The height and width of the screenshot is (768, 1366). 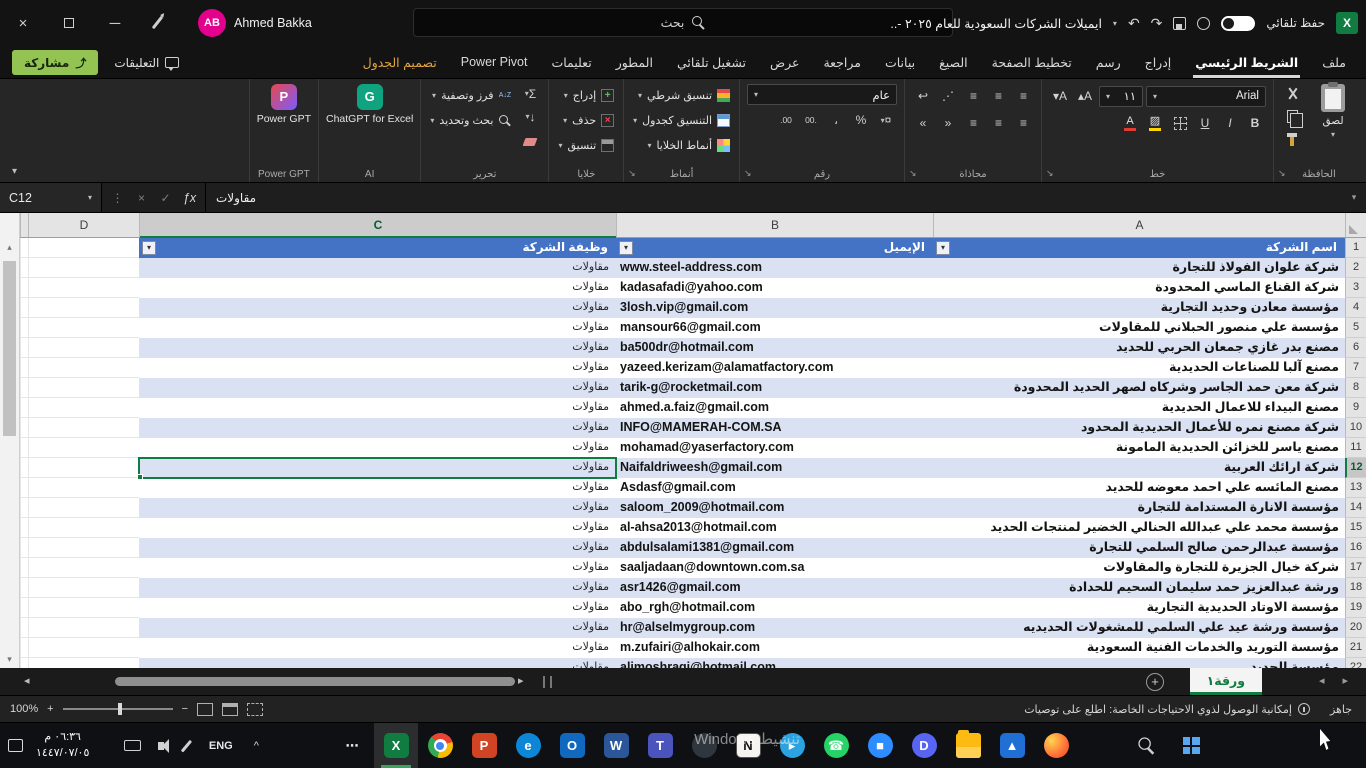 I want to click on cell-A14: مؤسسة الانارة المستدامة للتجارة, so click(x=1139, y=508).